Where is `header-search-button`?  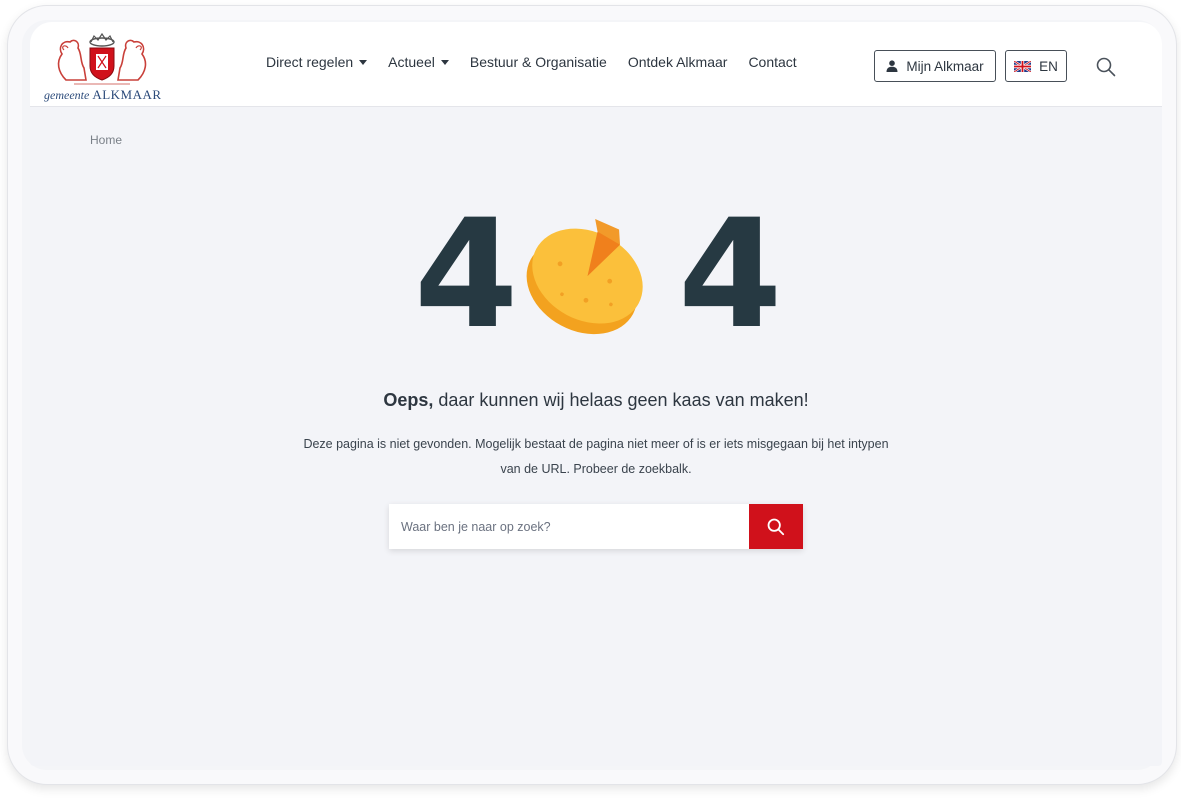
header-search-button is located at coordinates (1106, 67).